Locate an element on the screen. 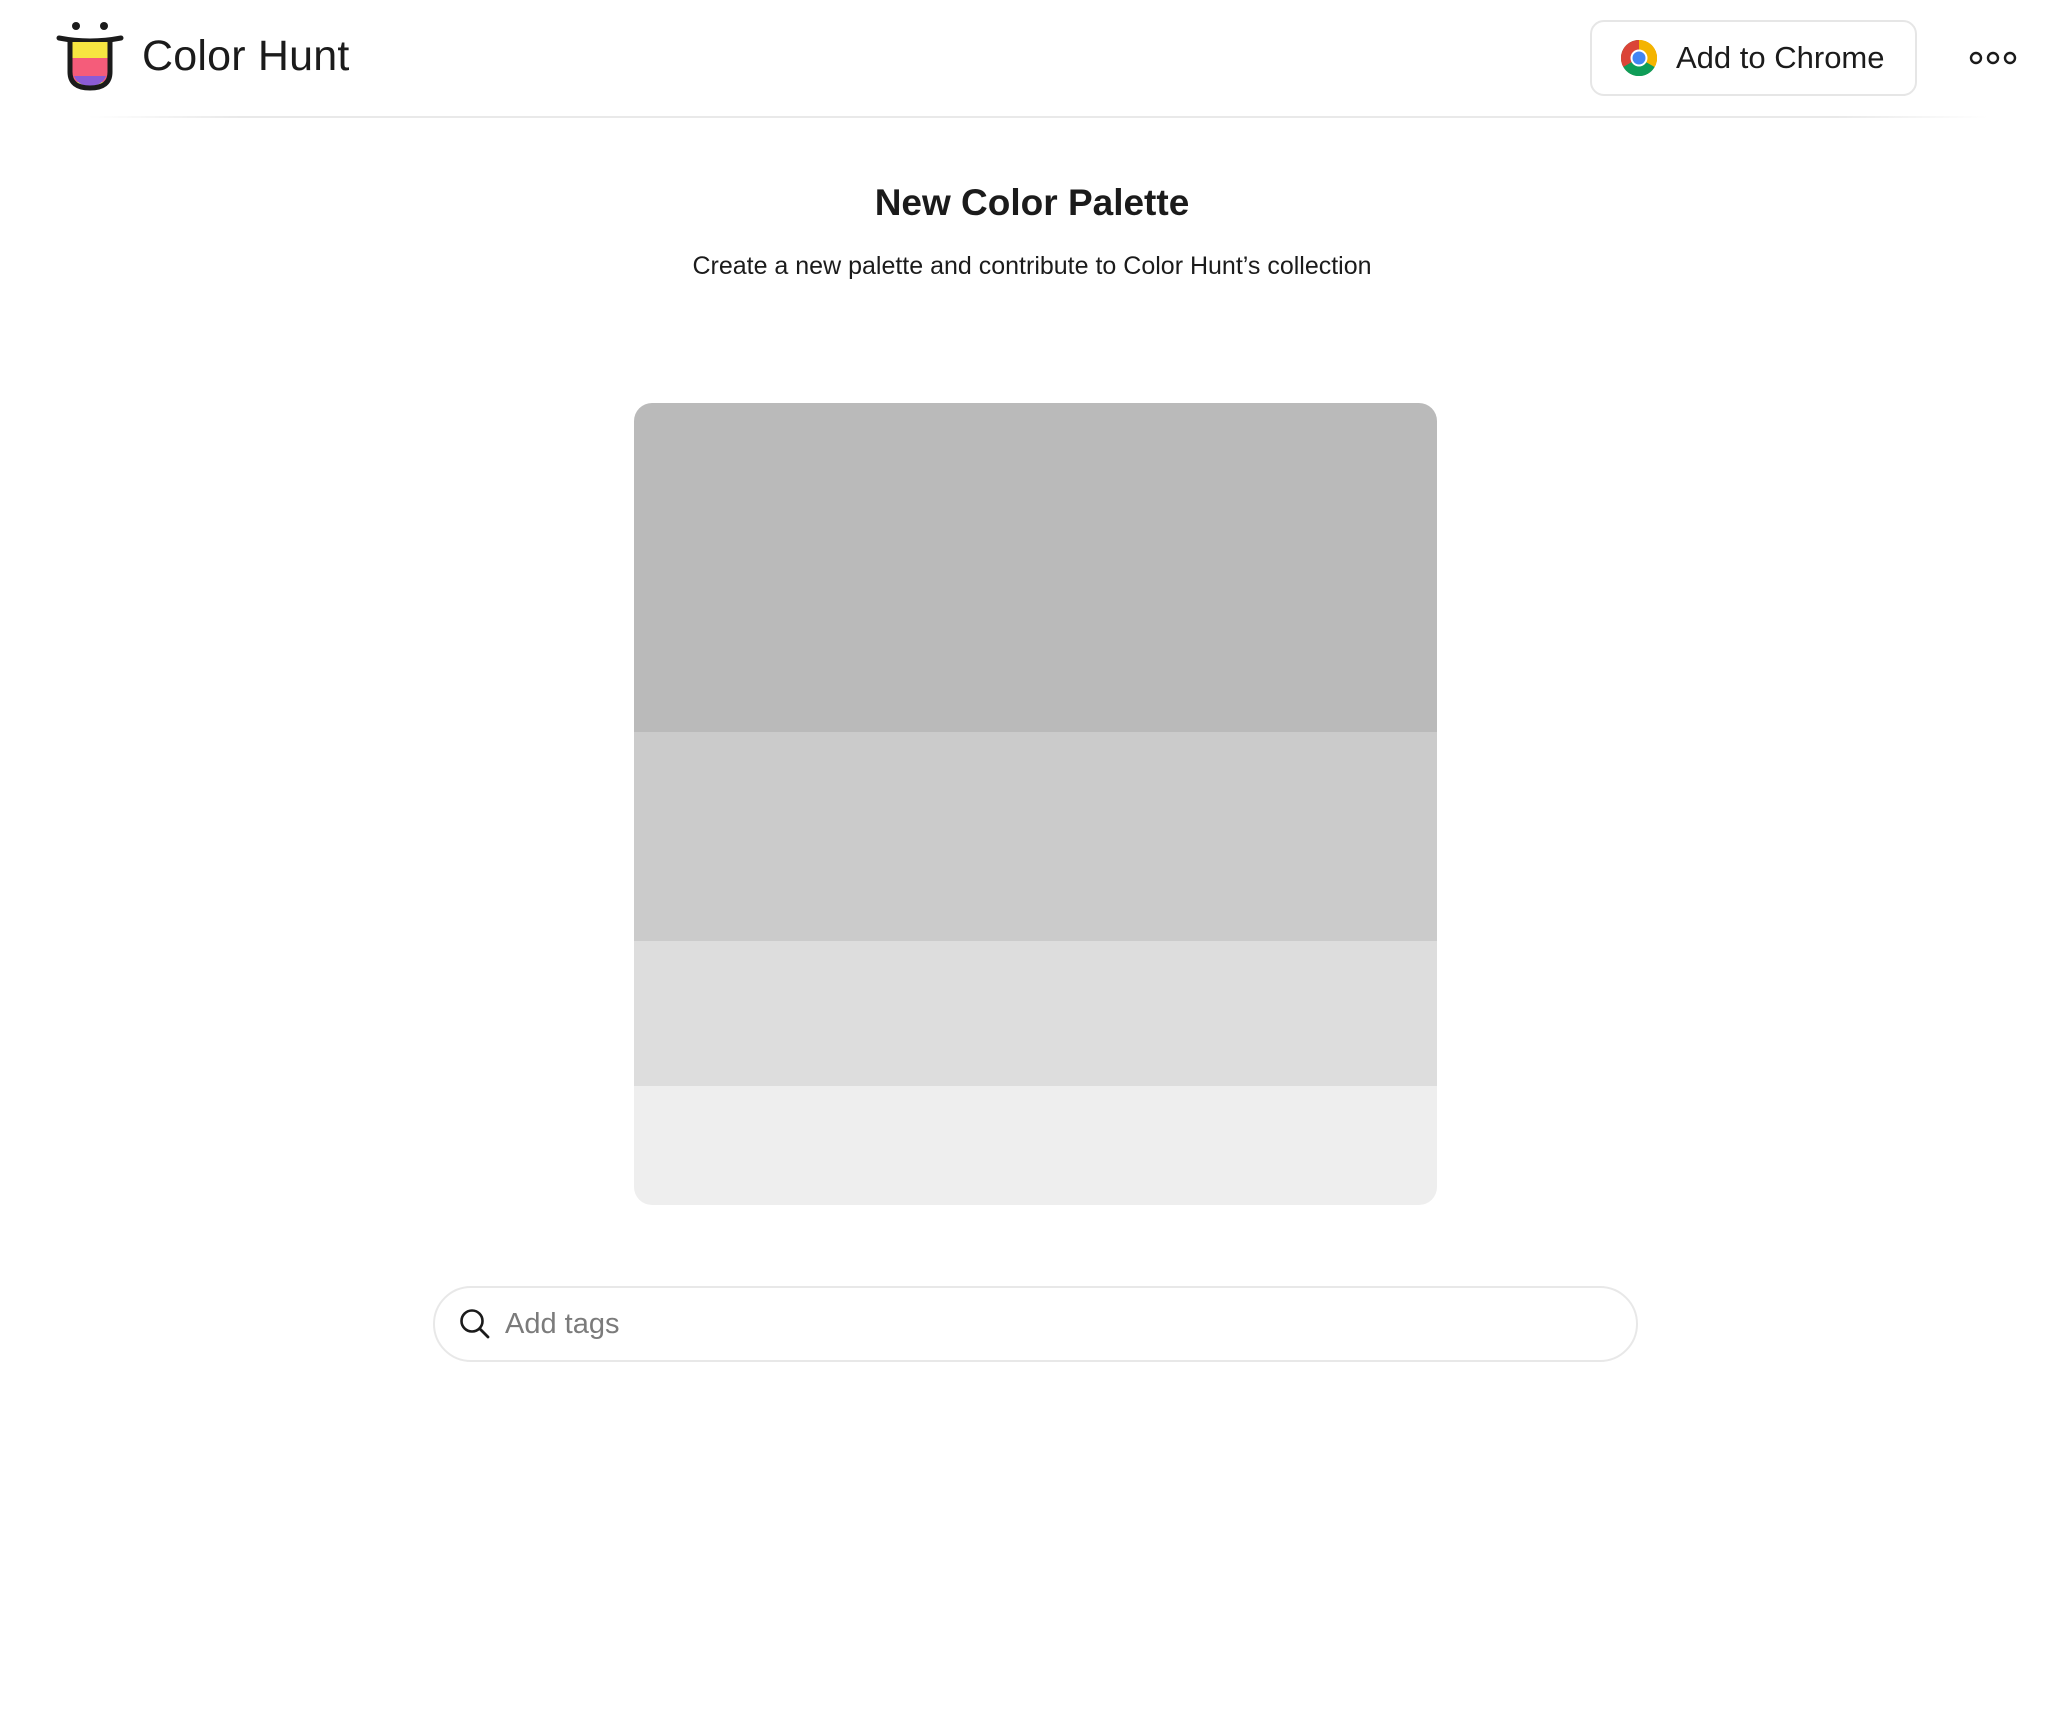  page-title: New Color Palette is located at coordinates (1032, 202).